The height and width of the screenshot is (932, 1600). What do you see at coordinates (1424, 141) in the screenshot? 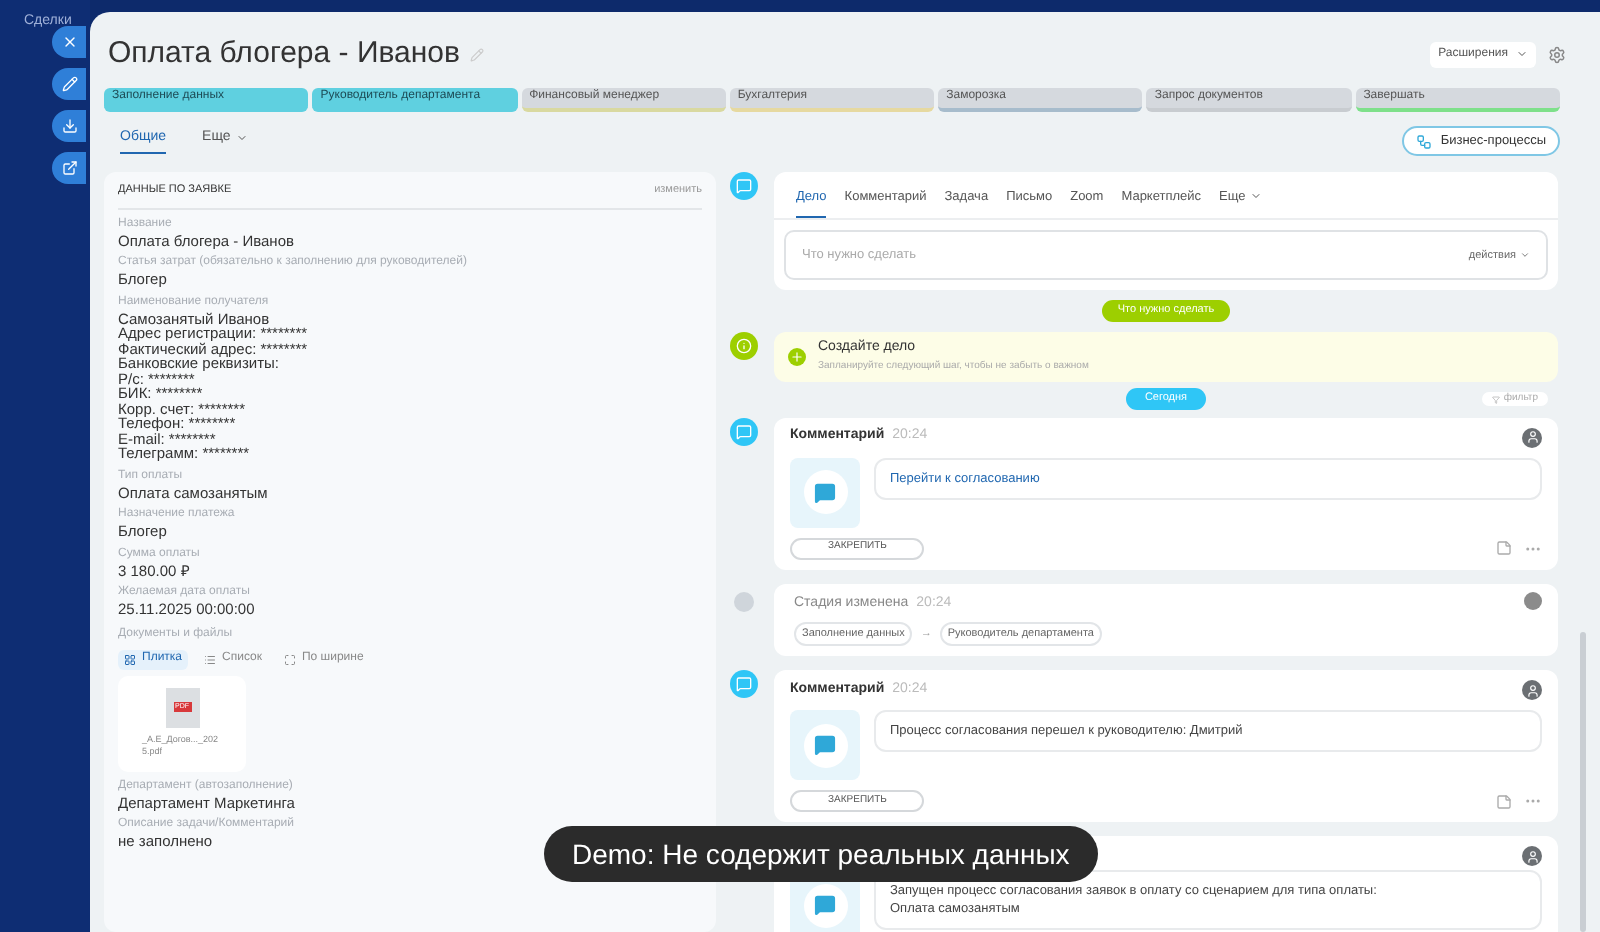
I see `workflow-icon` at bounding box center [1424, 141].